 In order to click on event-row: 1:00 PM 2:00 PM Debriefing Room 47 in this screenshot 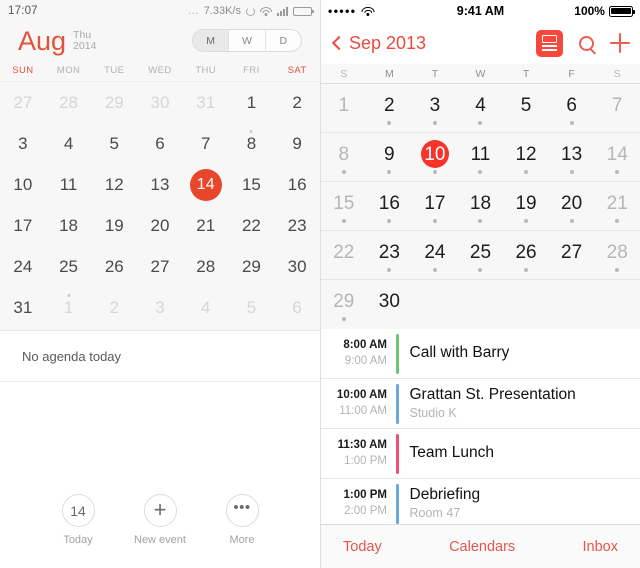, I will do `click(480, 501)`.